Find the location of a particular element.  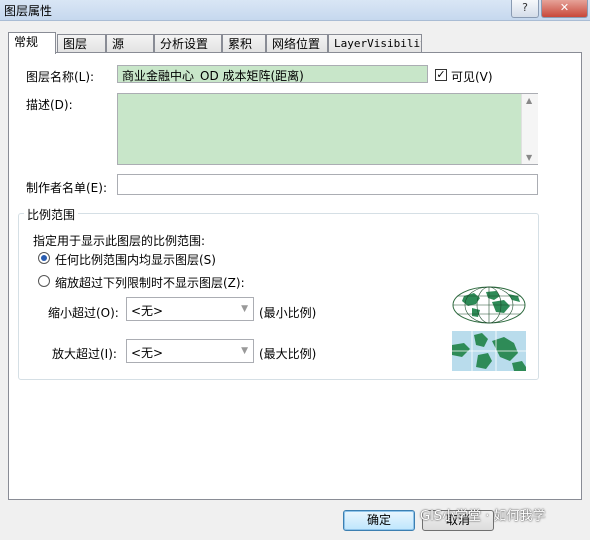

visible-checkbox: ✓ is located at coordinates (441, 75).